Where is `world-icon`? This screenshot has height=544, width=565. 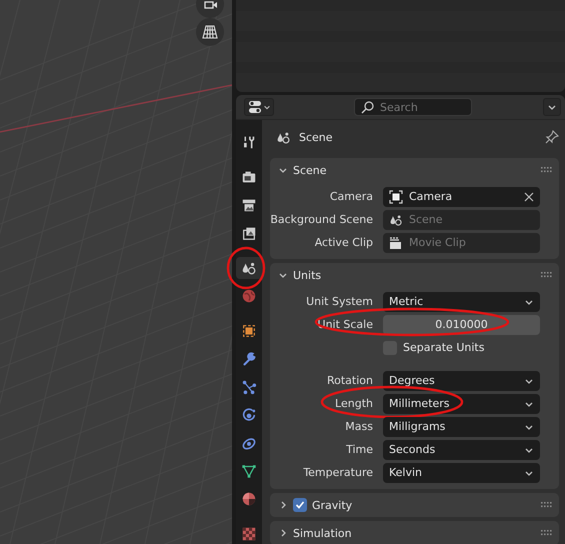
world-icon is located at coordinates (249, 296).